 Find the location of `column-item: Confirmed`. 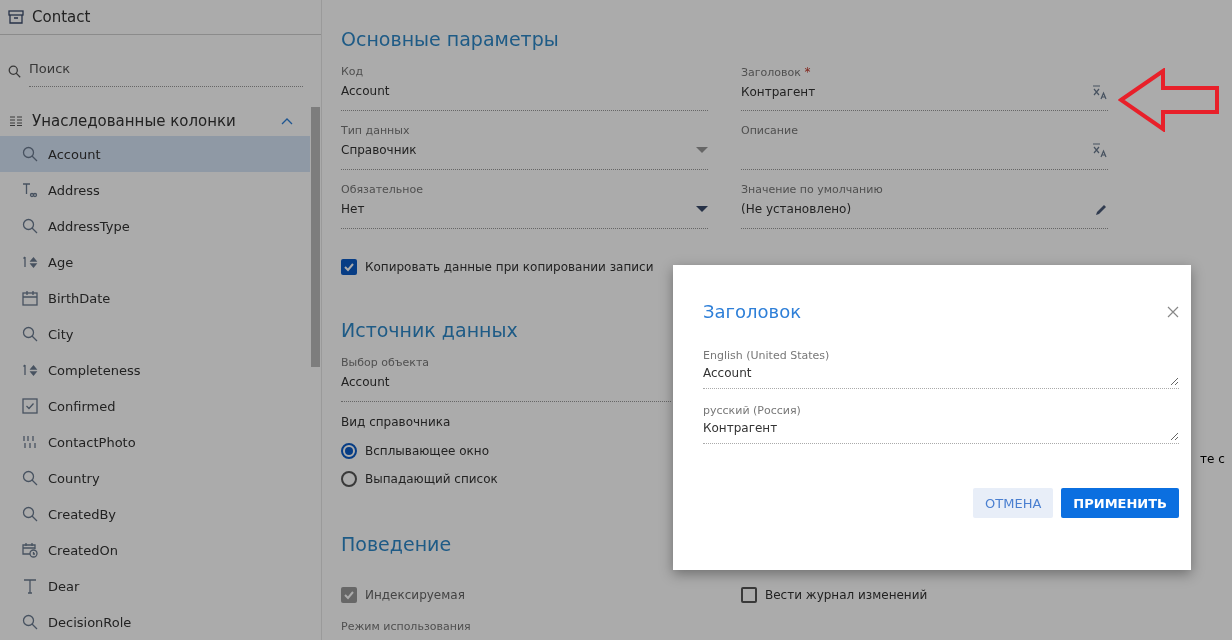

column-item: Confirmed is located at coordinates (155, 406).